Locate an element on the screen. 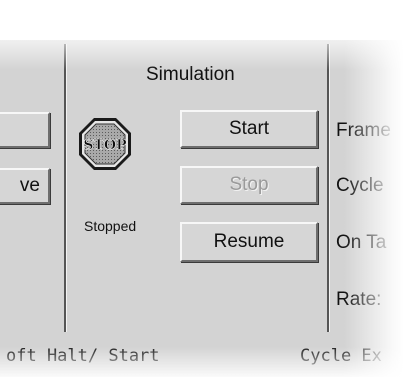  resume-button: Resume is located at coordinates (249, 242).